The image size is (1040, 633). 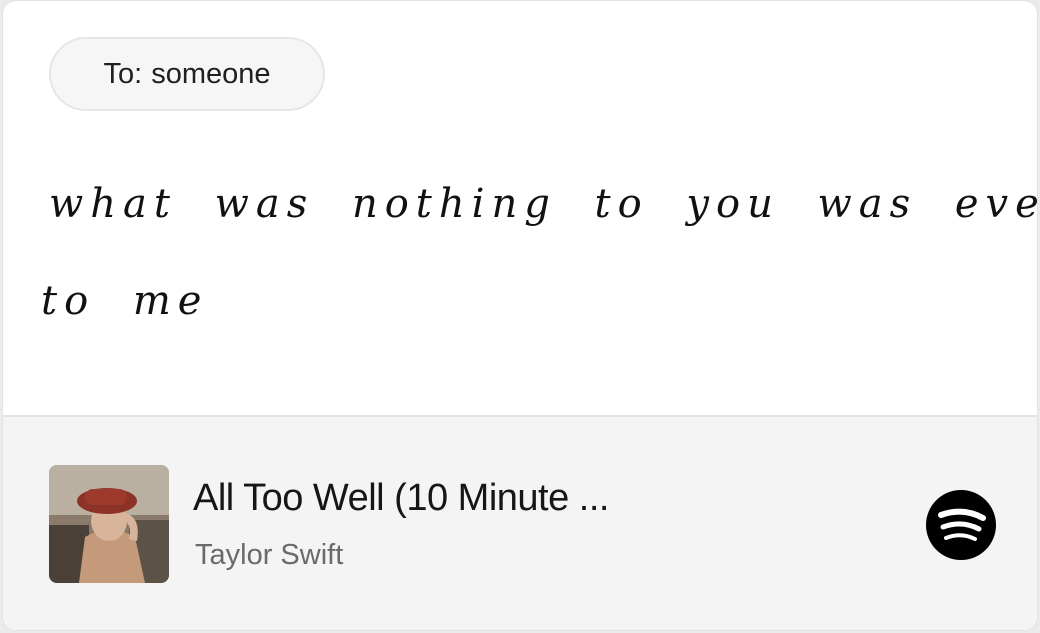 What do you see at coordinates (123, 73) in the screenshot?
I see `recipient-prefix: To:` at bounding box center [123, 73].